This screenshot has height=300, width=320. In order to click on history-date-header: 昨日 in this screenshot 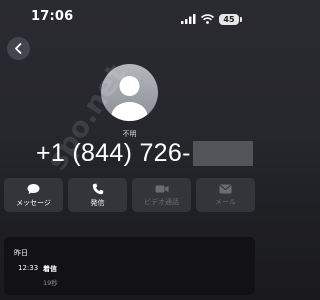, I will do `click(21, 253)`.